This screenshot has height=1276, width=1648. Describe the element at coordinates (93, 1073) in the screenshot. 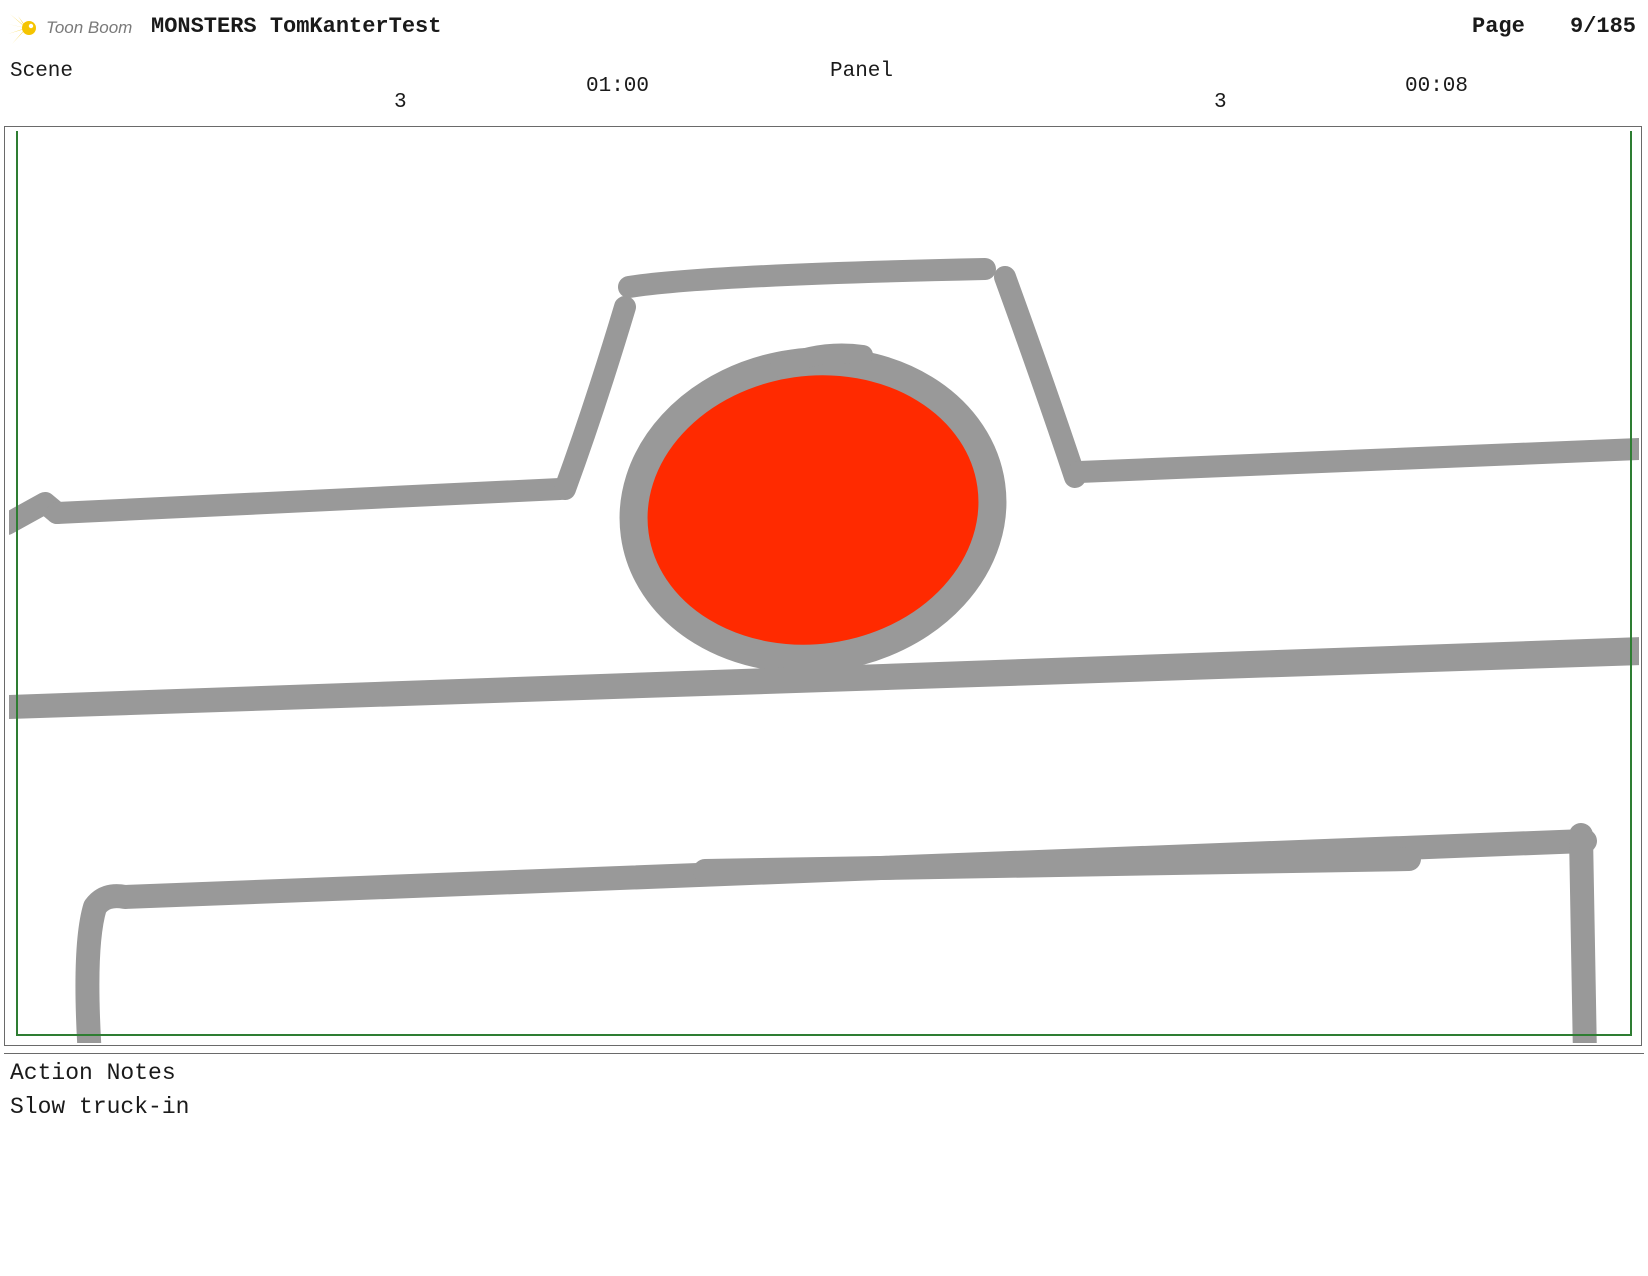

I see `action-notes-title: Action Notes` at that location.